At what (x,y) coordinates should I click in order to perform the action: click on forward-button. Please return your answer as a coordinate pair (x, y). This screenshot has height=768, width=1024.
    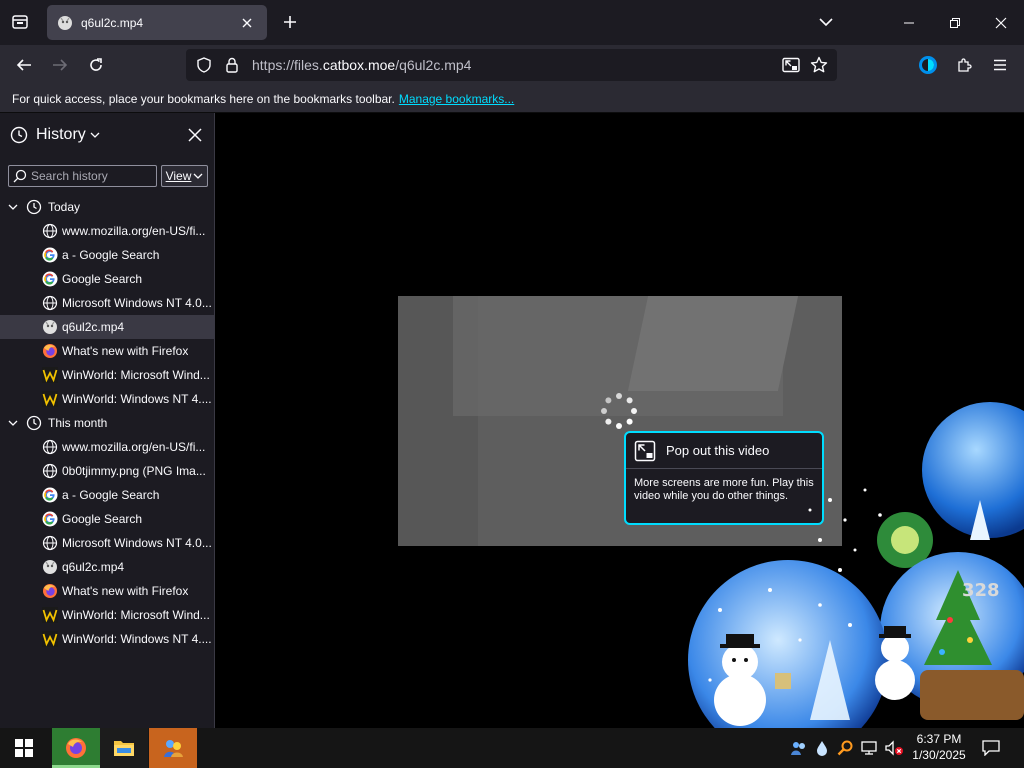
    Looking at the image, I should click on (60, 65).